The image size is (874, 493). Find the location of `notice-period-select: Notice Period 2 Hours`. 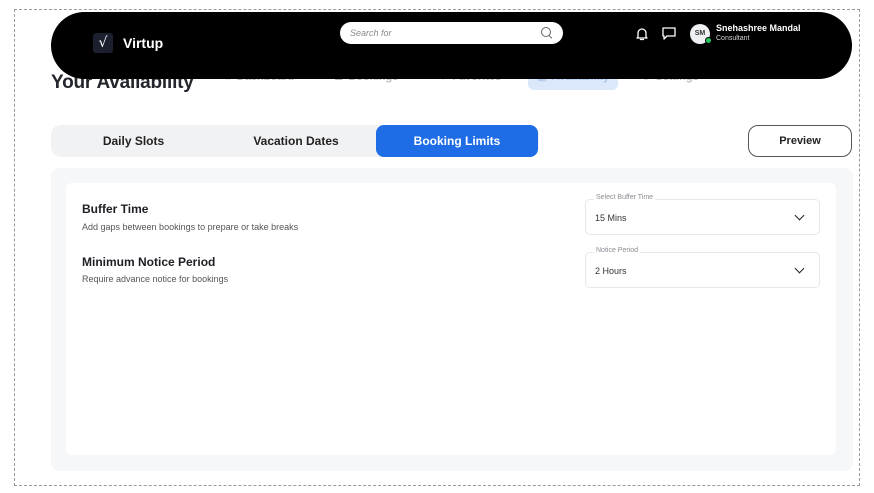

notice-period-select: Notice Period 2 Hours is located at coordinates (702, 267).